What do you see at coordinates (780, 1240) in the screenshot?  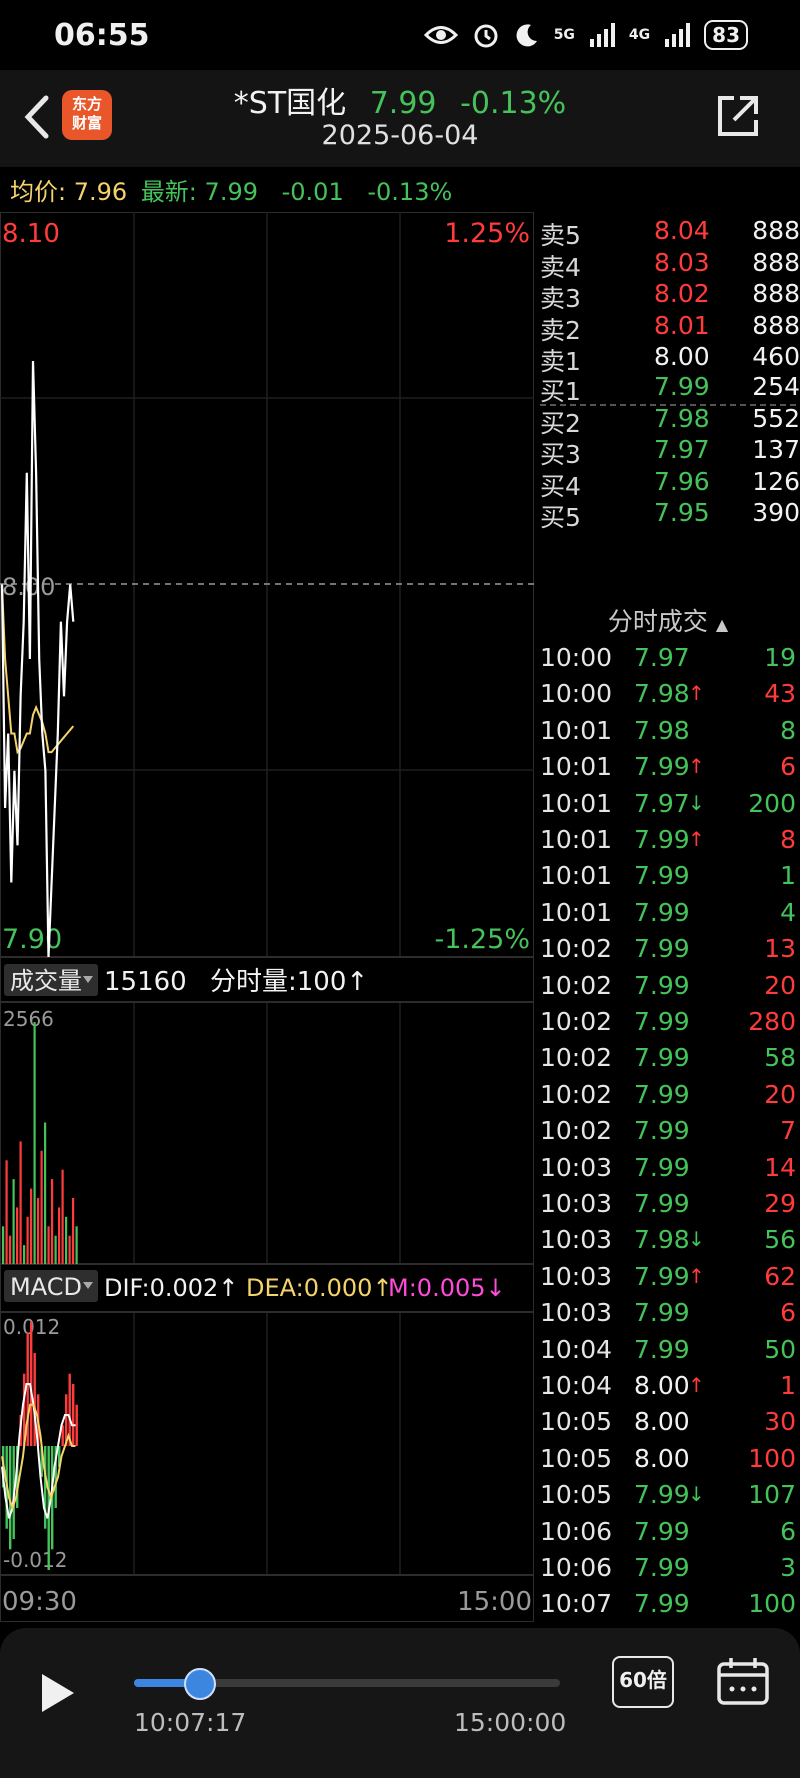 I see `trade-volume: 56` at bounding box center [780, 1240].